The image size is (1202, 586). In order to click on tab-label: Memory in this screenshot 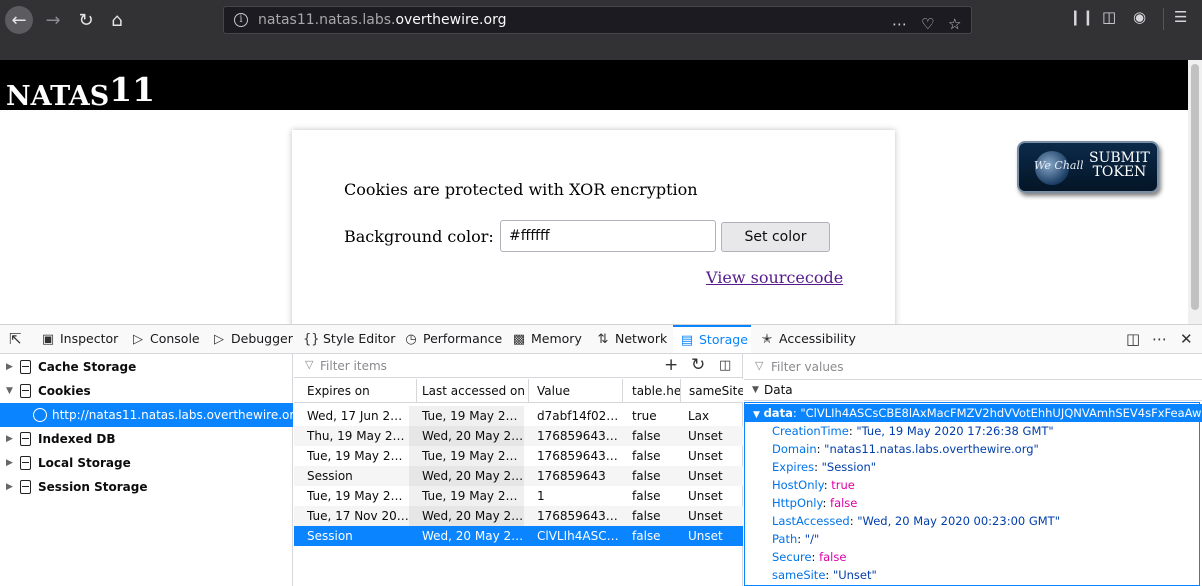, I will do `click(556, 338)`.